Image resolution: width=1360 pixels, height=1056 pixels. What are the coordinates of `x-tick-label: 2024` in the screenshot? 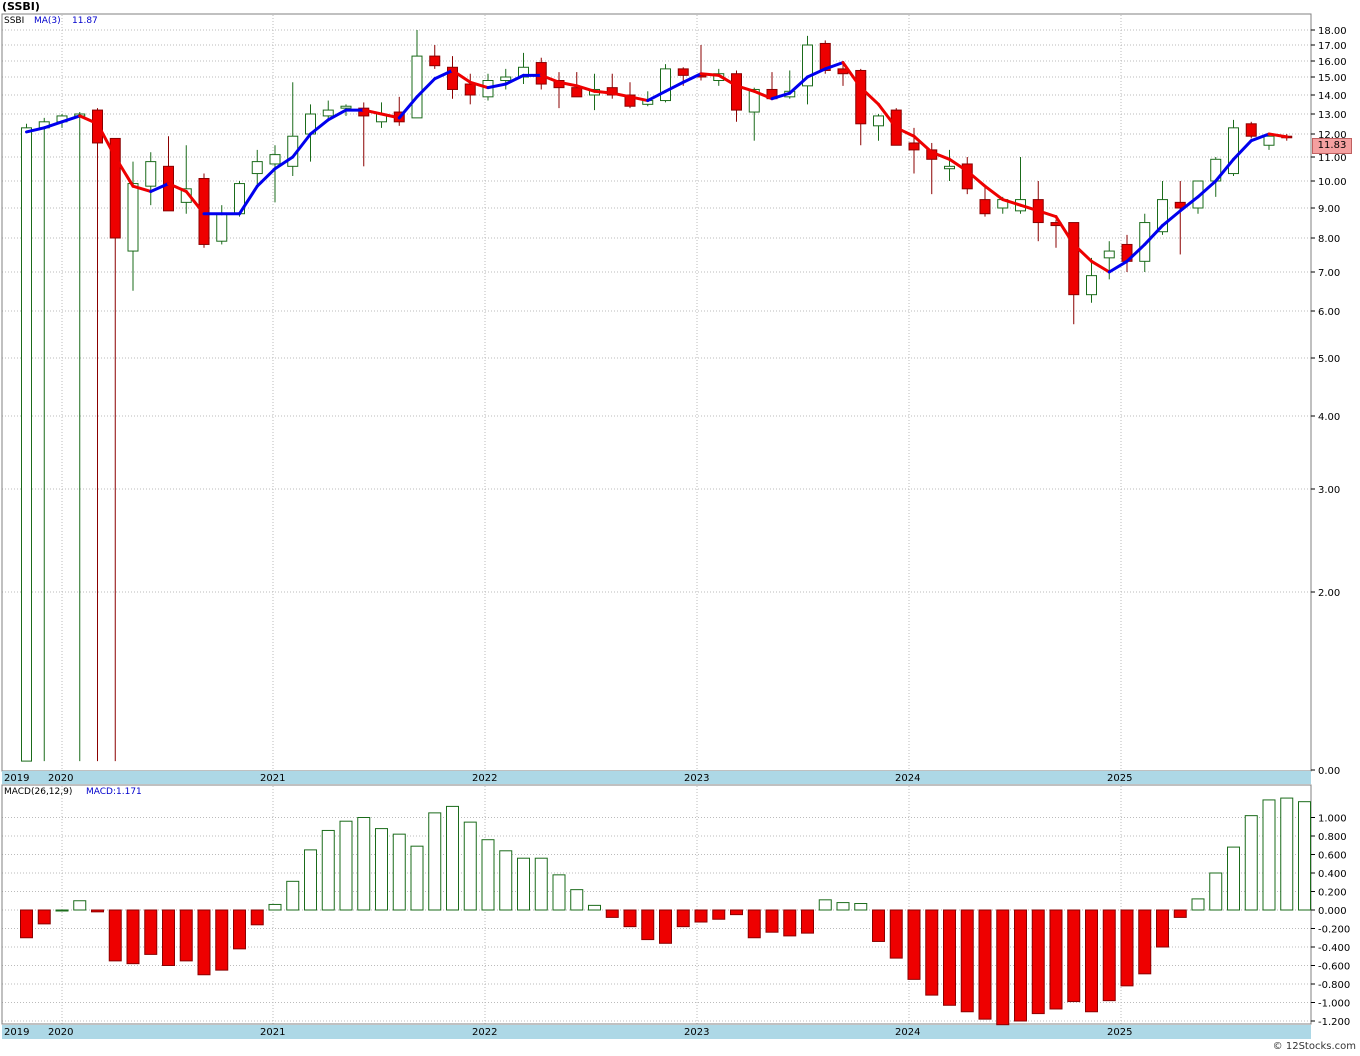 It's located at (907, 1032).